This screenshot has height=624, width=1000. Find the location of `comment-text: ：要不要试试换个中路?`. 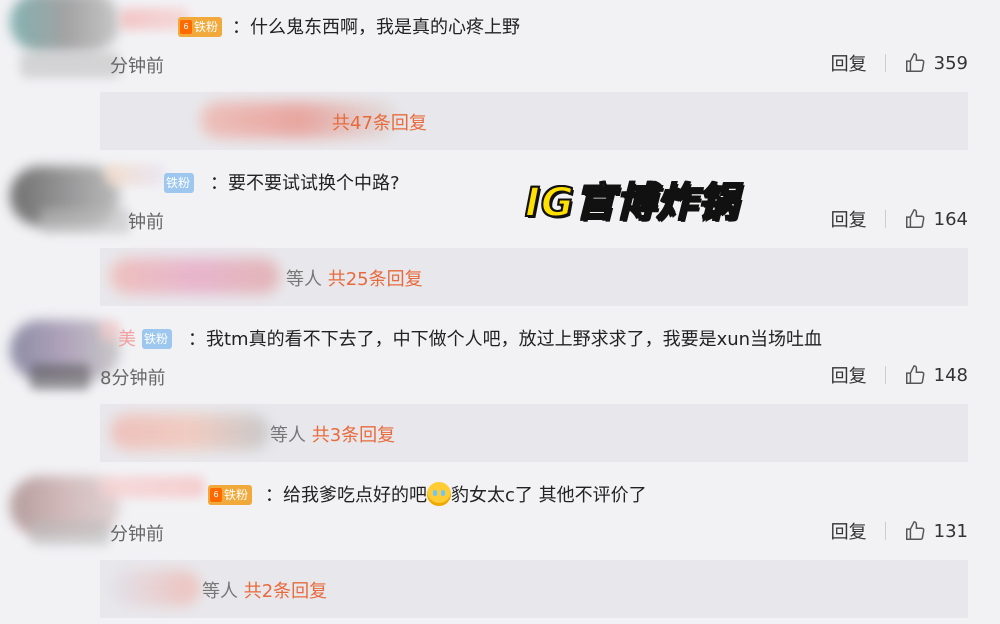

comment-text: ：要不要试试换个中路? is located at coordinates (305, 183).